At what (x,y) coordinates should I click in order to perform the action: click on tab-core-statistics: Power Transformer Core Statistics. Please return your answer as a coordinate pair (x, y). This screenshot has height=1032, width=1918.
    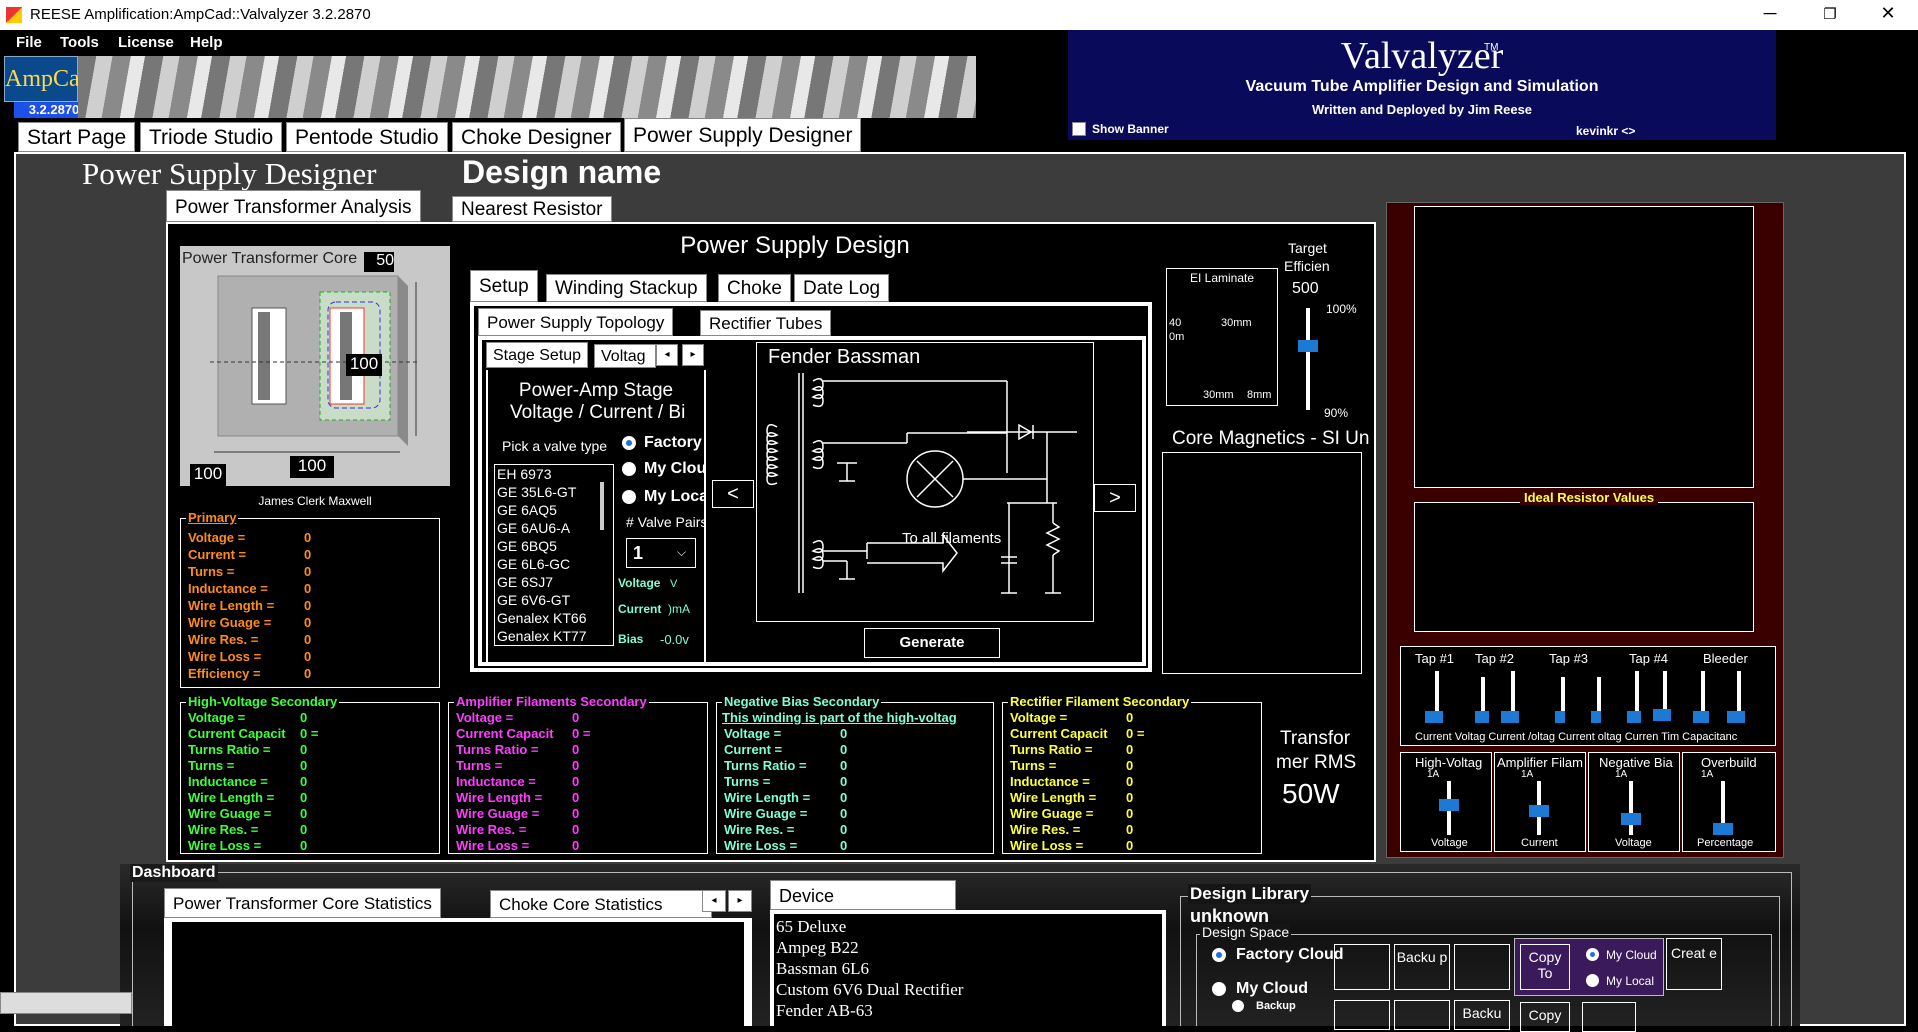
    Looking at the image, I should click on (302, 903).